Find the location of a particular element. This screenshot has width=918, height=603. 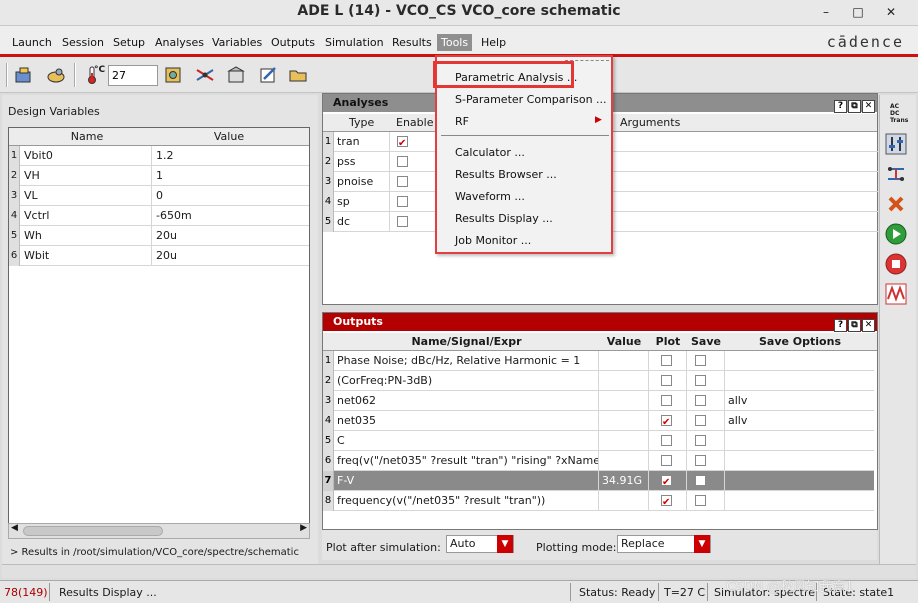

column-header-name: Name is located at coordinates (87, 136).